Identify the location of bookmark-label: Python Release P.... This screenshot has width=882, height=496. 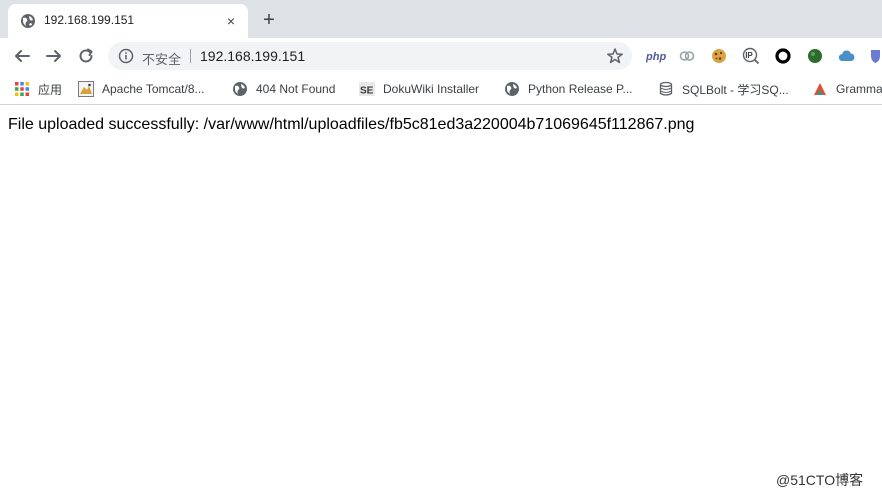
(580, 89).